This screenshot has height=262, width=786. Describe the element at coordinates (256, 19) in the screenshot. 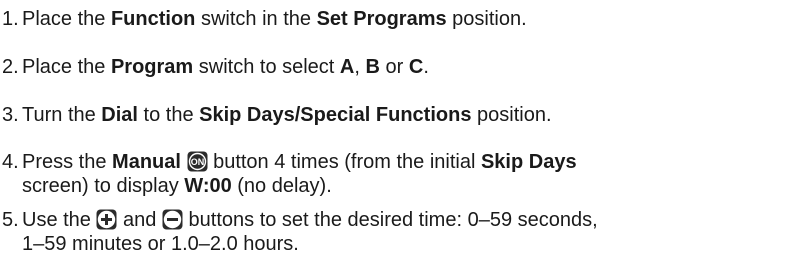

I see `step-text: switch in the` at that location.